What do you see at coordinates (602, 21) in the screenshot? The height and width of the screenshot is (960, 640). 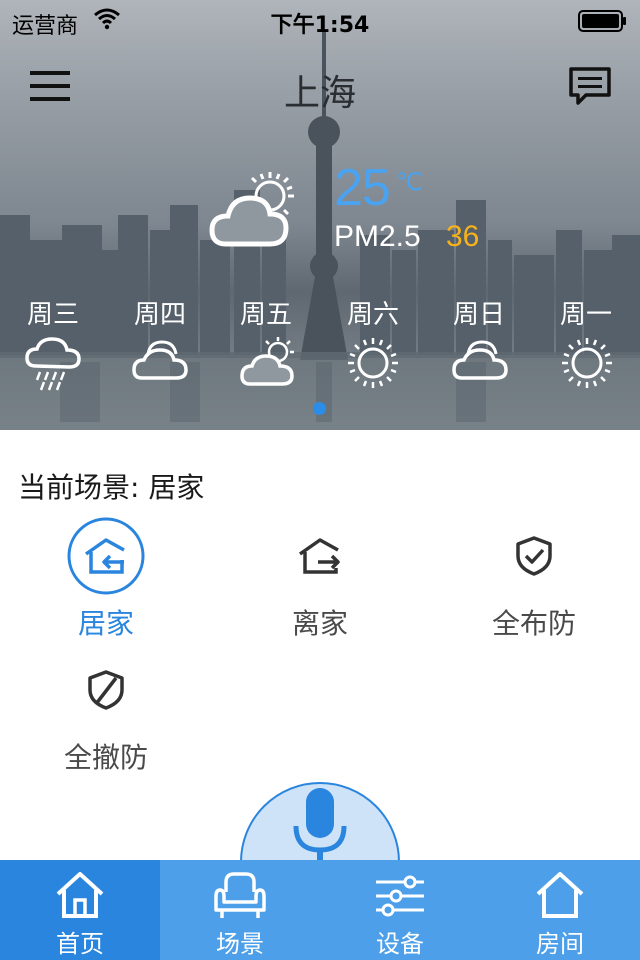 I see `battery-icon` at bounding box center [602, 21].